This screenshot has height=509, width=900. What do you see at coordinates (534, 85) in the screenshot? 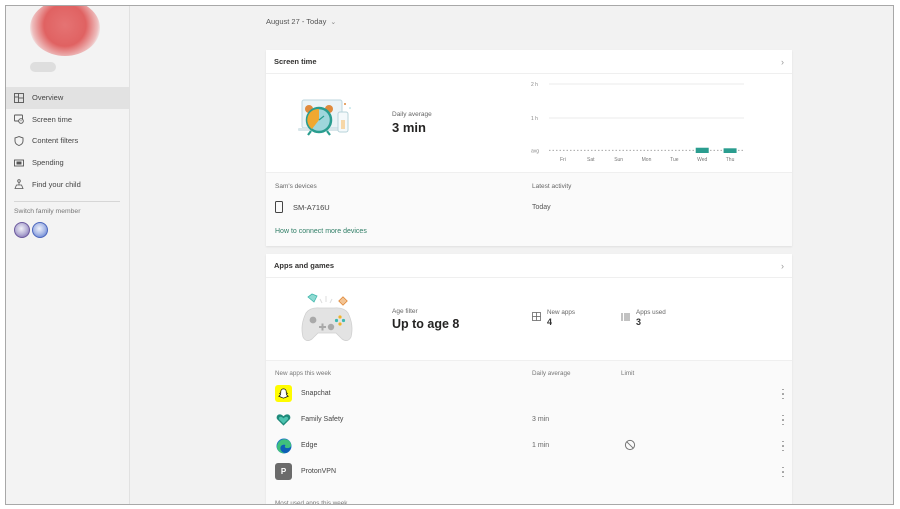
I see `y-tick-label: 2 h` at bounding box center [534, 85].